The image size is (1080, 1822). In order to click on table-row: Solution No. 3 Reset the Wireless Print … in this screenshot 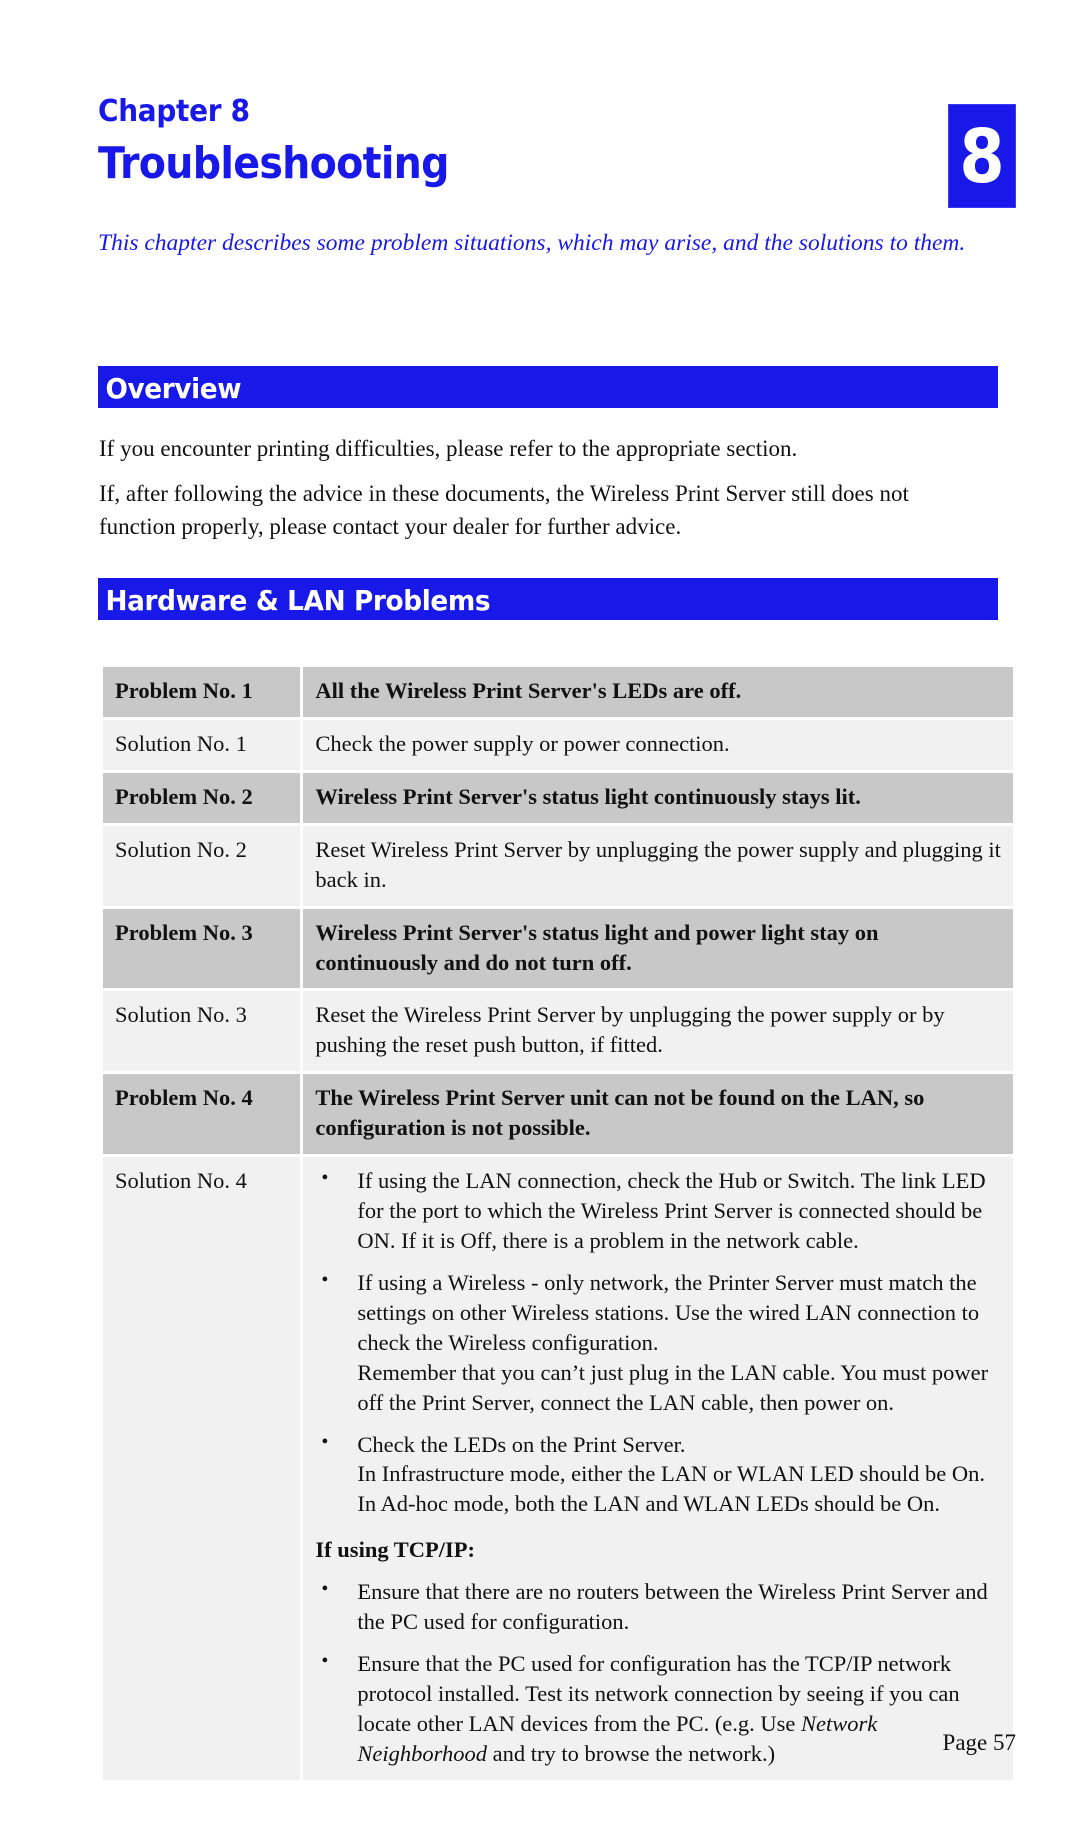, I will do `click(558, 1031)`.